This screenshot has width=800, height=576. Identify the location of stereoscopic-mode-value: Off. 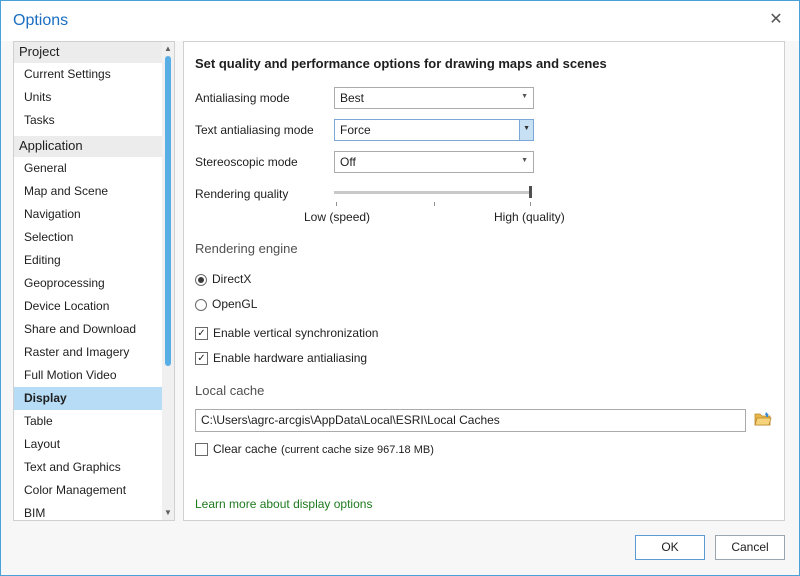
(348, 162).